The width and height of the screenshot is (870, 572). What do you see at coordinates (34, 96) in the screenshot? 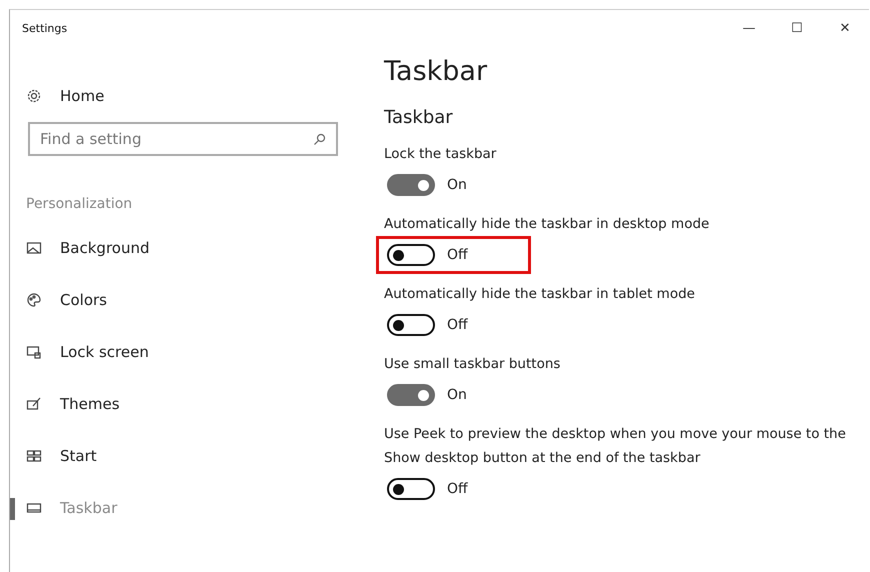
I see `gear-icon` at bounding box center [34, 96].